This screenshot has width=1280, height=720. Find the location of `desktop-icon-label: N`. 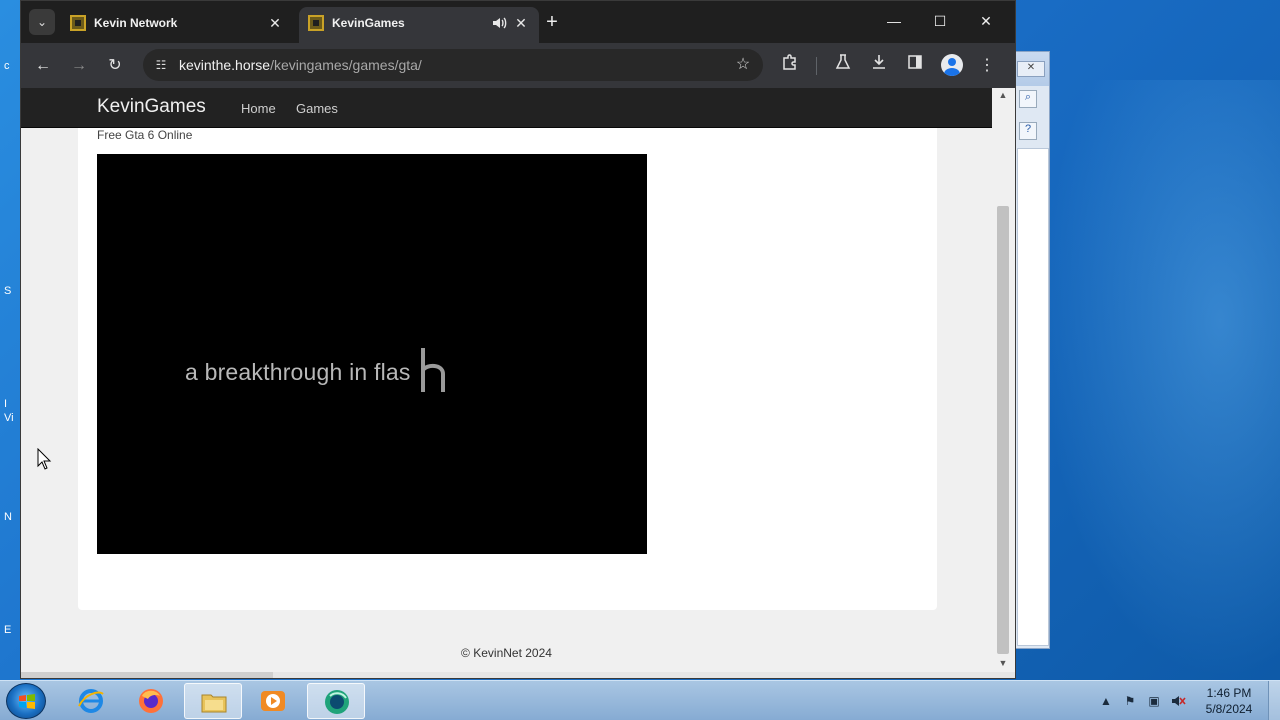

desktop-icon-label: N is located at coordinates (8, 517).